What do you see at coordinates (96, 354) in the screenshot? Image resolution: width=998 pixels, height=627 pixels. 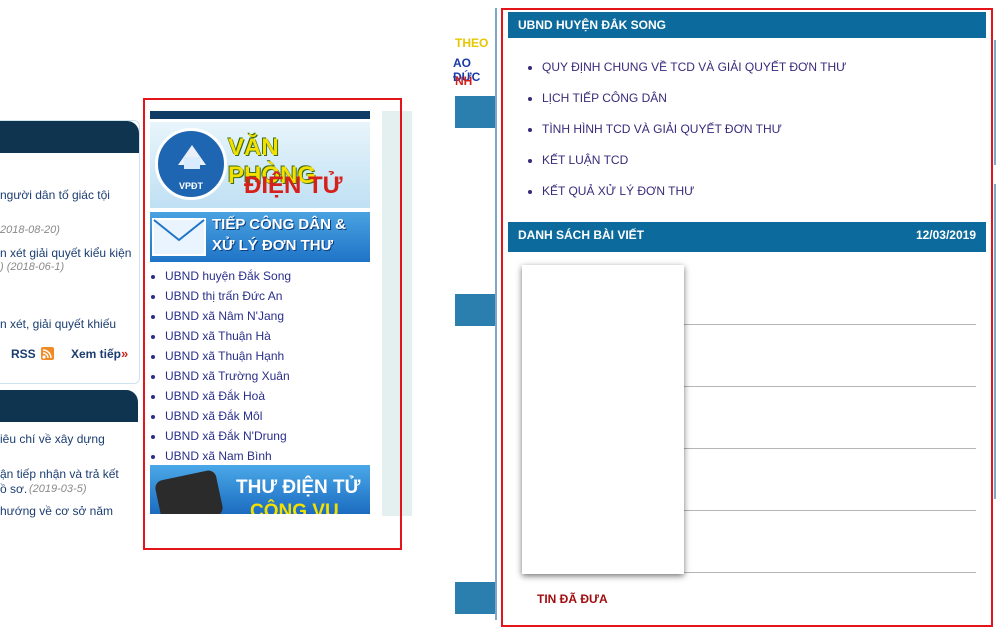 I see `more-link: Xem tiếp` at bounding box center [96, 354].